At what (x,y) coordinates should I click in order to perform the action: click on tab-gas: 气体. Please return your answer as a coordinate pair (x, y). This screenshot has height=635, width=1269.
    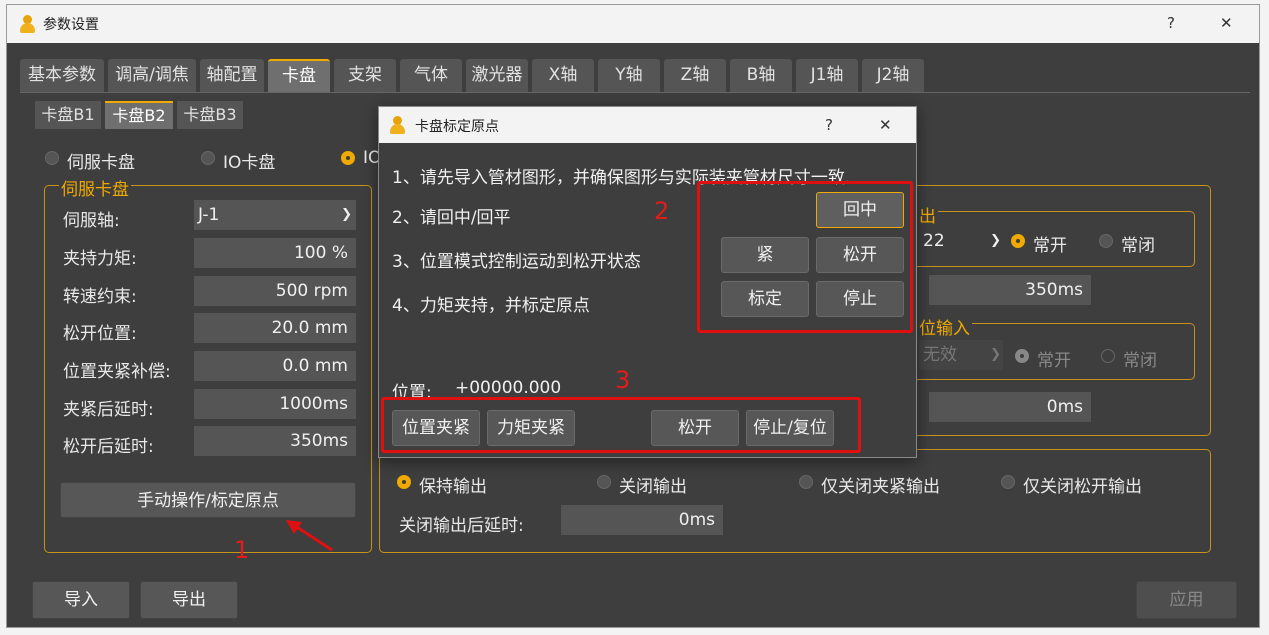
    Looking at the image, I should click on (431, 75).